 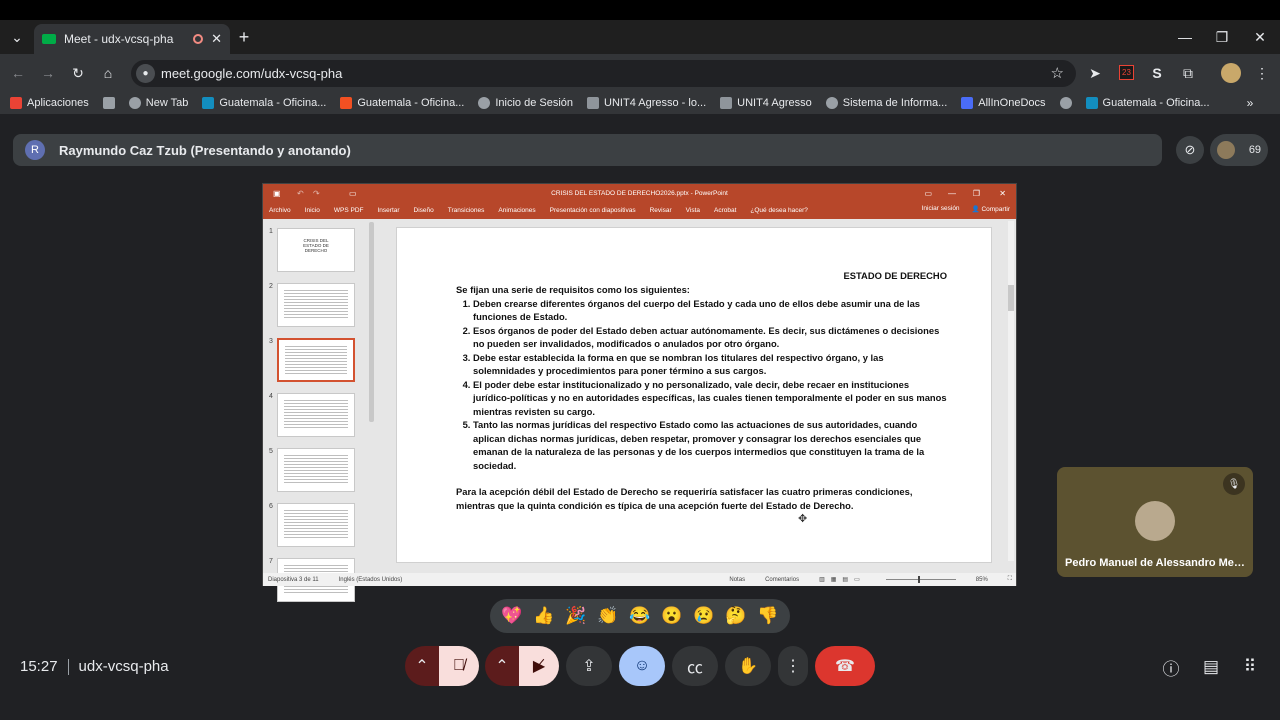 I want to click on ppt-ribbon-tab: Archivo, so click(x=280, y=210).